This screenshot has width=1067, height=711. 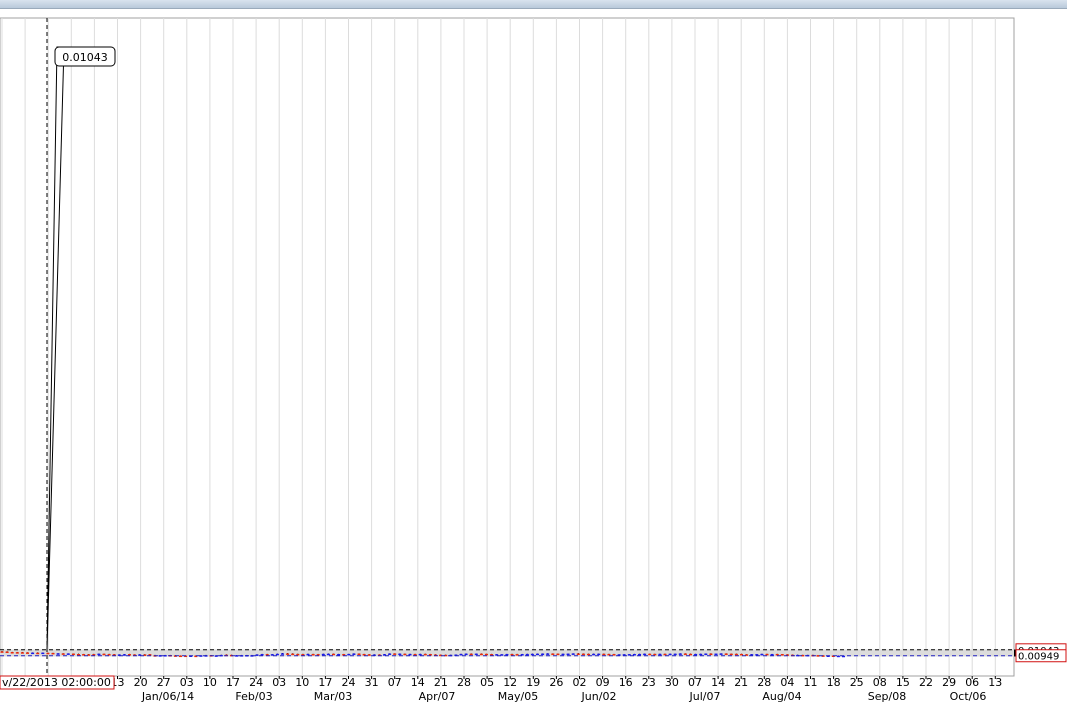 What do you see at coordinates (834, 682) in the screenshot?
I see `x-tick-label: 18` at bounding box center [834, 682].